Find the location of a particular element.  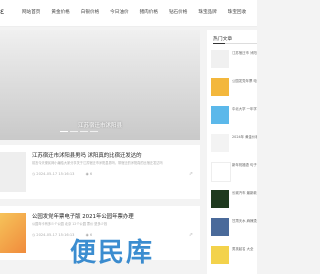

sidebar-item: 2024年 黄金价格今日 is located at coordinates (234, 144).